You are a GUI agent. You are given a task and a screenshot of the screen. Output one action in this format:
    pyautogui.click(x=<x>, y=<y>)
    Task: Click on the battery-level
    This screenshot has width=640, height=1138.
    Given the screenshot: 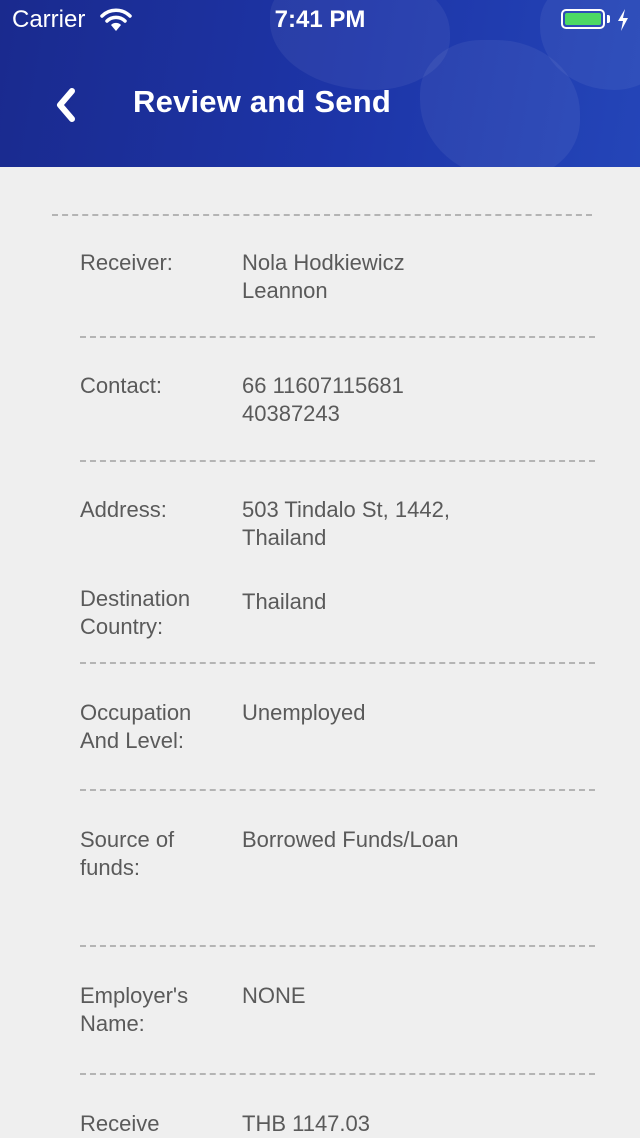 What is the action you would take?
    pyautogui.click(x=583, y=19)
    